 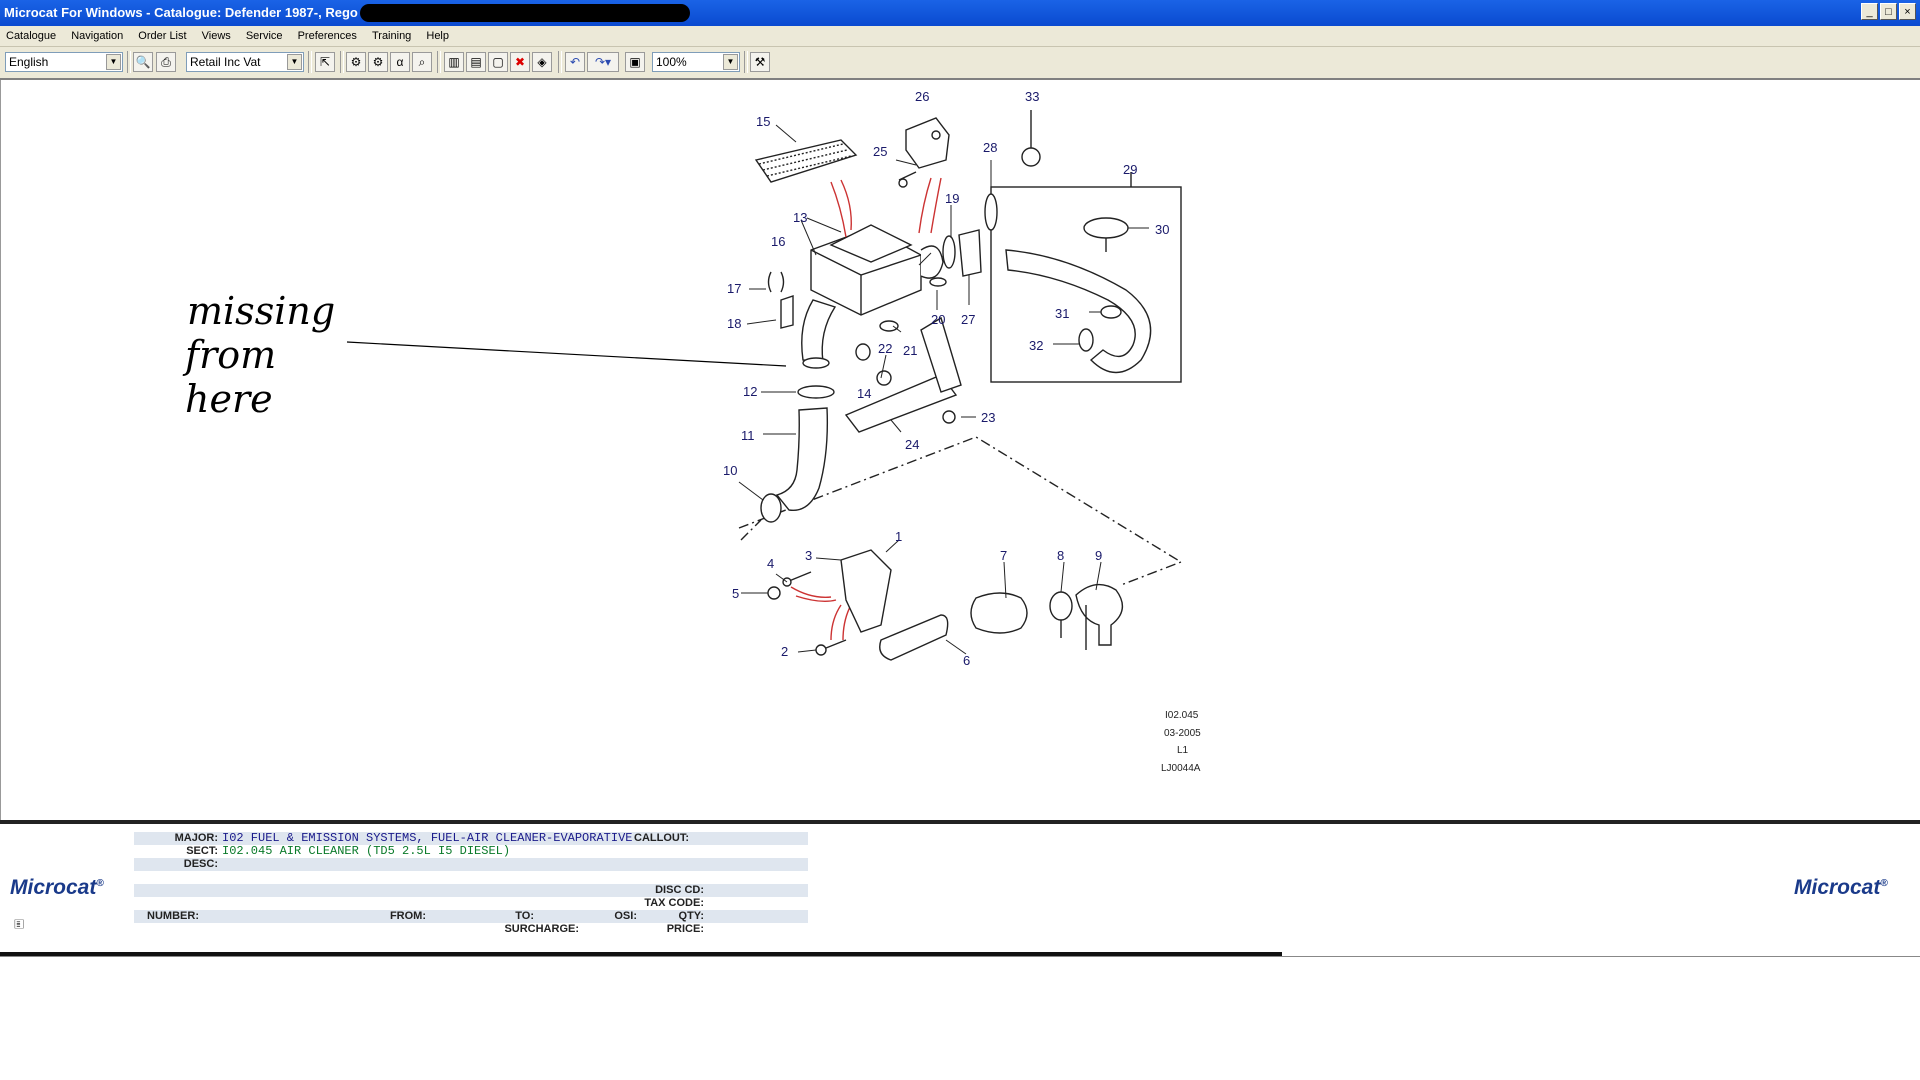 What do you see at coordinates (603, 62) in the screenshot?
I see `redo-icon: ↷▾` at bounding box center [603, 62].